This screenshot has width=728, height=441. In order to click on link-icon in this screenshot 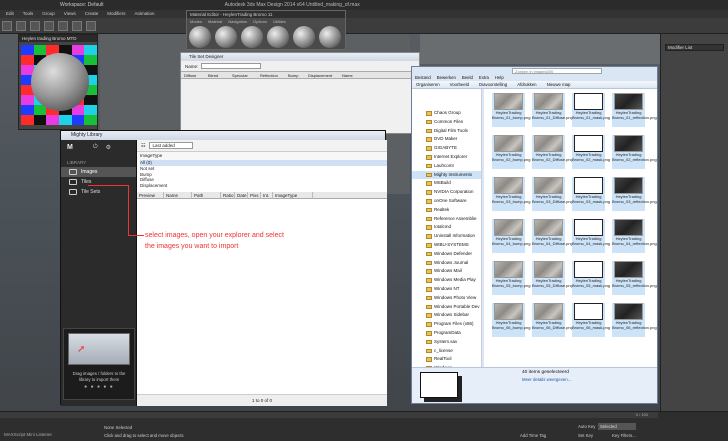, I will do `click(35, 25)`.